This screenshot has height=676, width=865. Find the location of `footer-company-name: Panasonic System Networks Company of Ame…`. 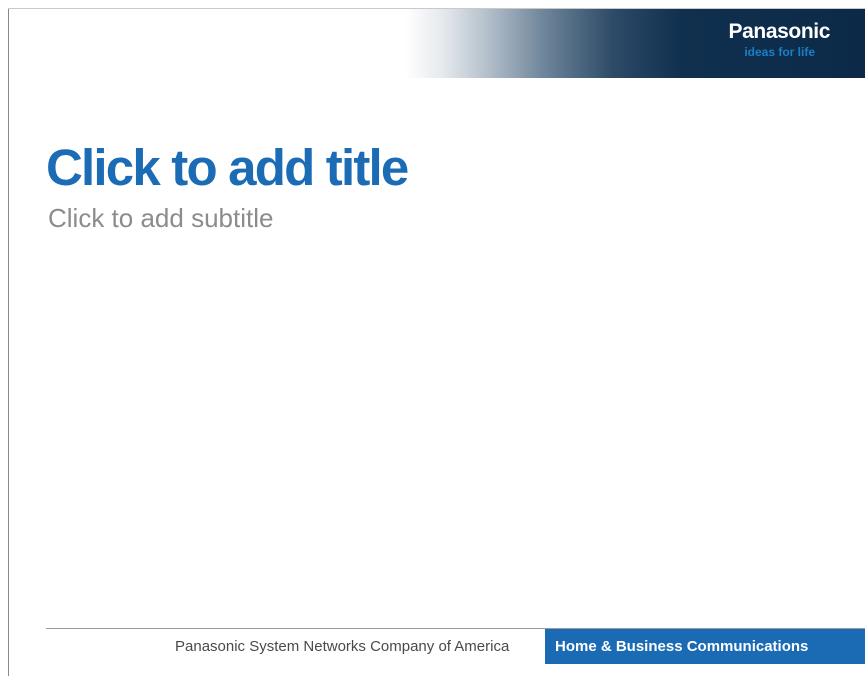

footer-company-name: Panasonic System Networks Company of Ame… is located at coordinates (342, 646).